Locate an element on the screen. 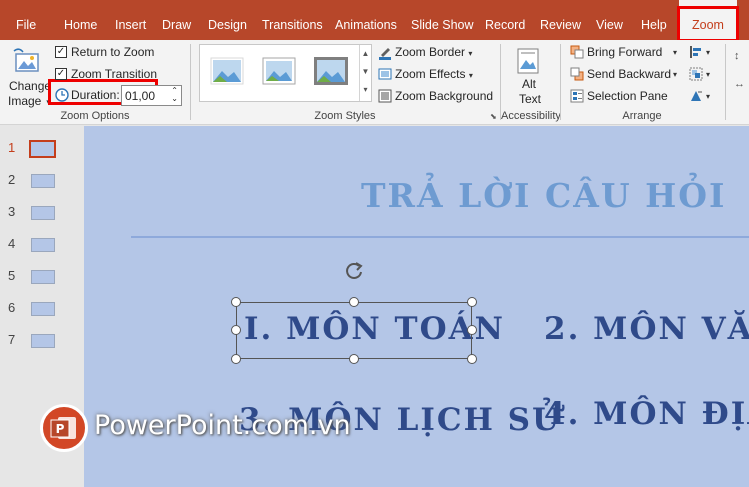 This screenshot has height=487, width=749. change-image-label-2: Image ▼ is located at coordinates (30, 101).